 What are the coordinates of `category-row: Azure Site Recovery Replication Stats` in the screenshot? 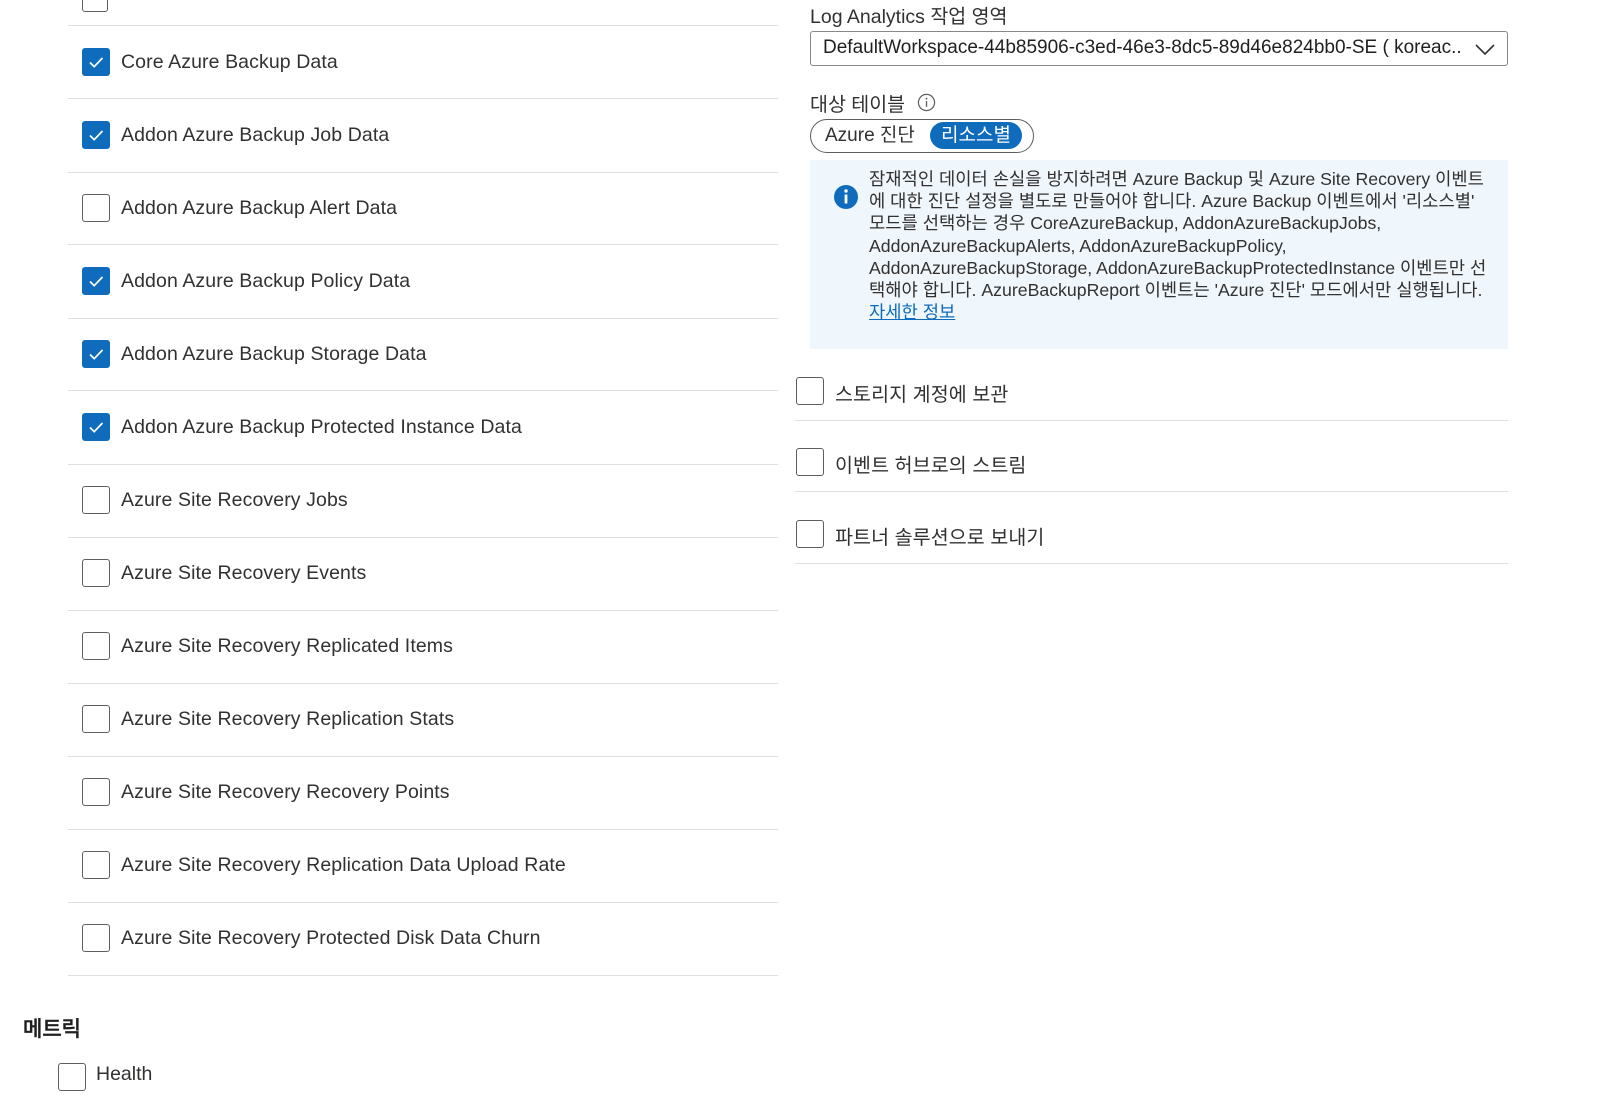 It's located at (423, 719).